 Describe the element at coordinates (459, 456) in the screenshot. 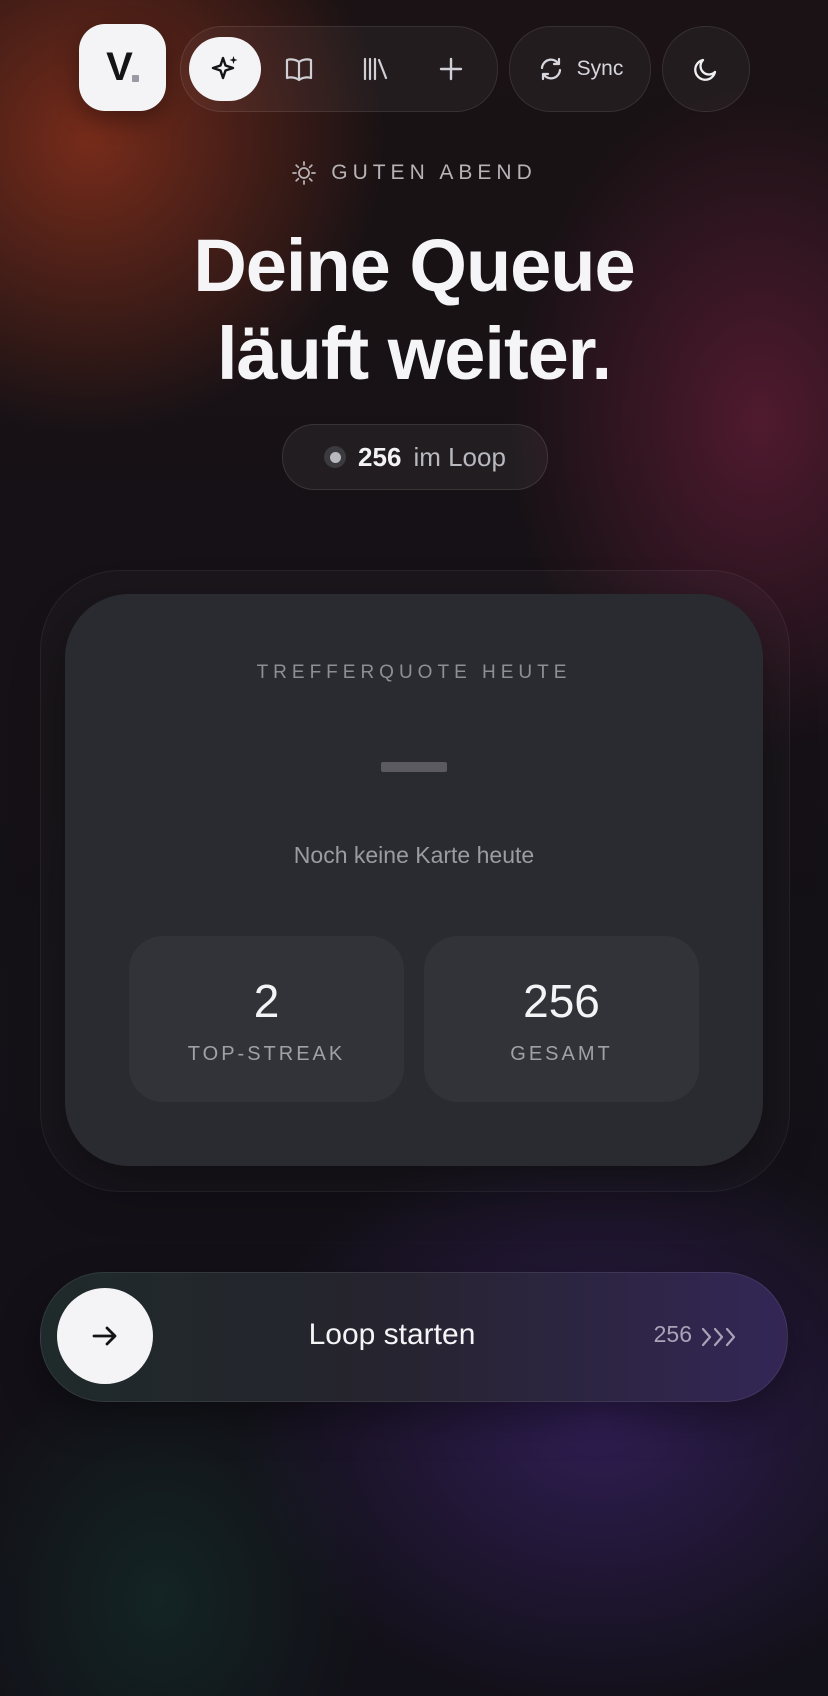

I see `loop-label: im Loop` at that location.